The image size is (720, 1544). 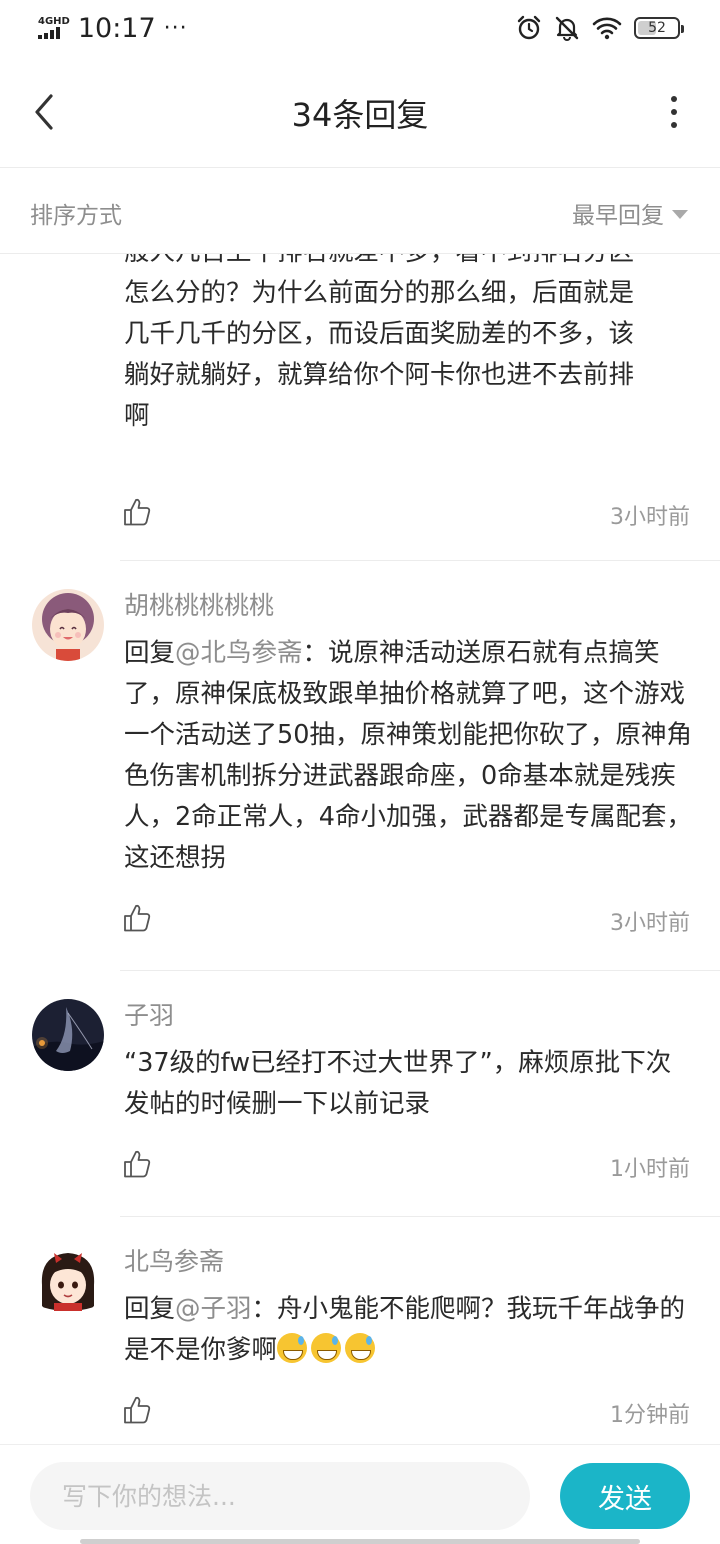 I want to click on battery-level: 52, so click(x=657, y=28).